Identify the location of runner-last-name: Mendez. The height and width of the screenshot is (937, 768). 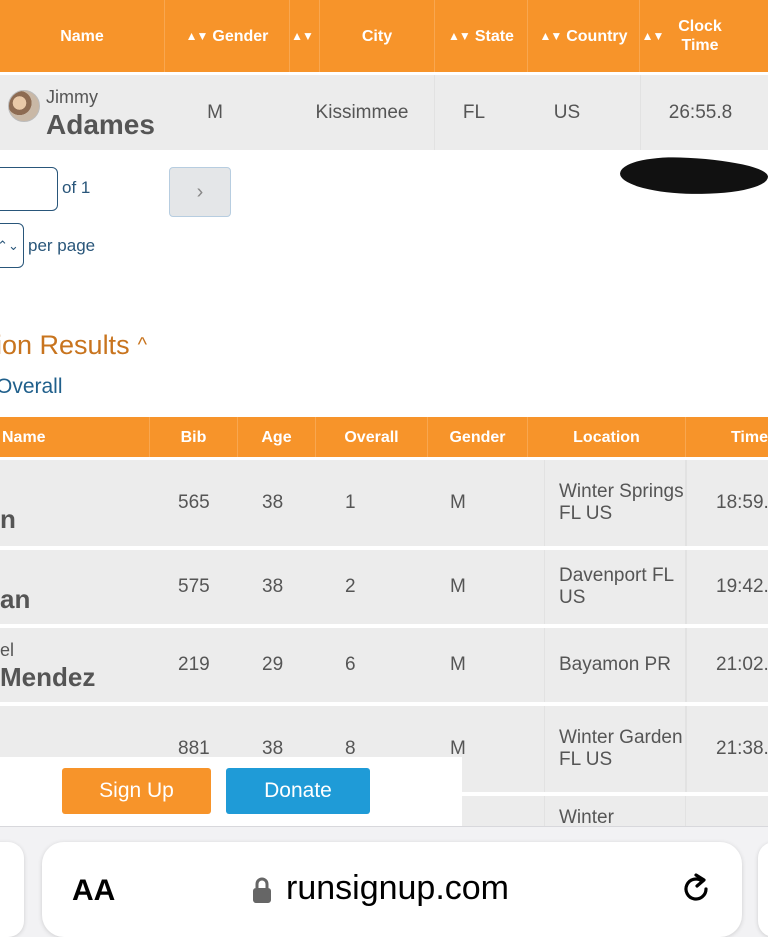
(47, 677).